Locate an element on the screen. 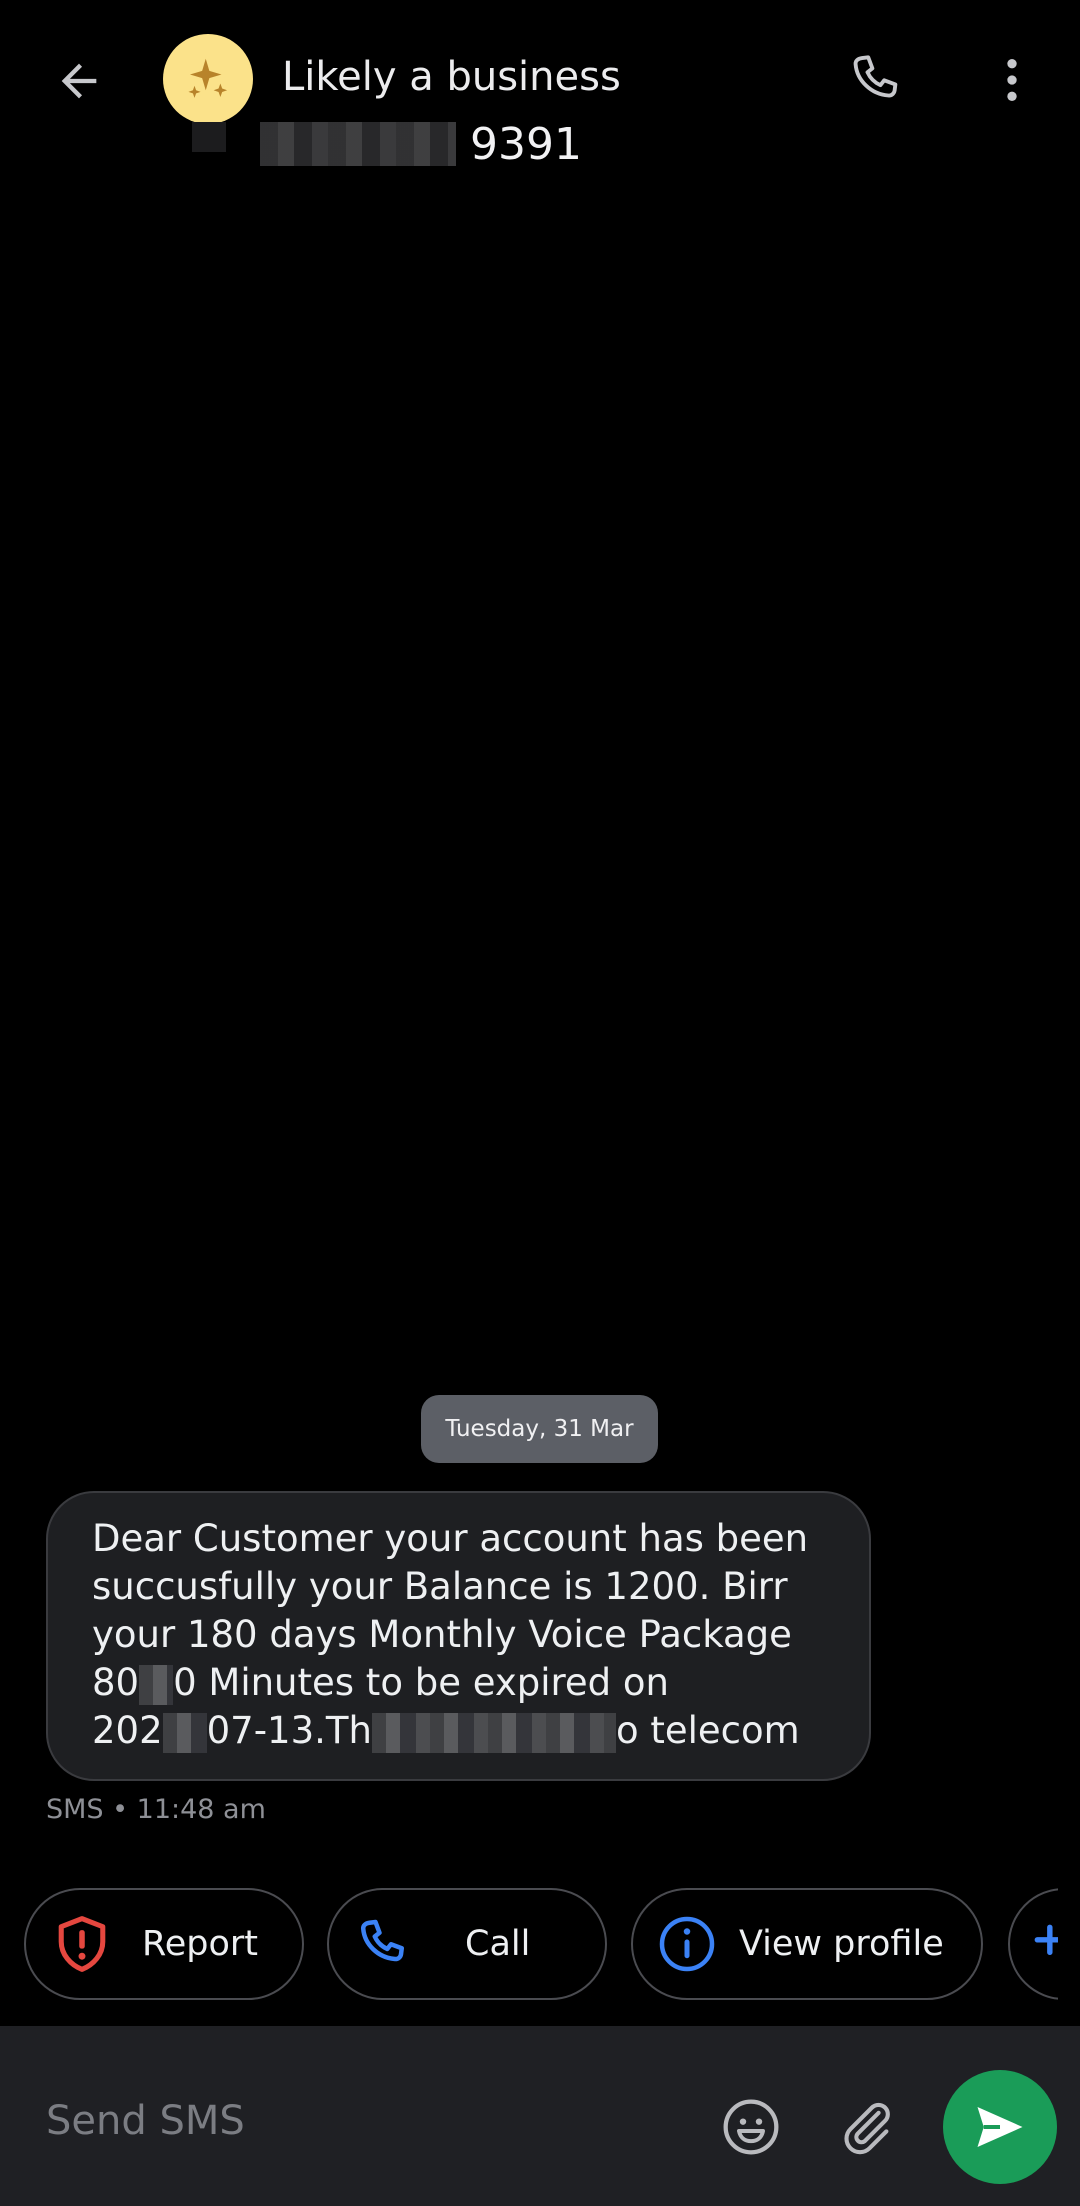 Image resolution: width=1080 pixels, height=2206 pixels. message-fragment: 0 Minutes to be expired on is located at coordinates (421, 1682).